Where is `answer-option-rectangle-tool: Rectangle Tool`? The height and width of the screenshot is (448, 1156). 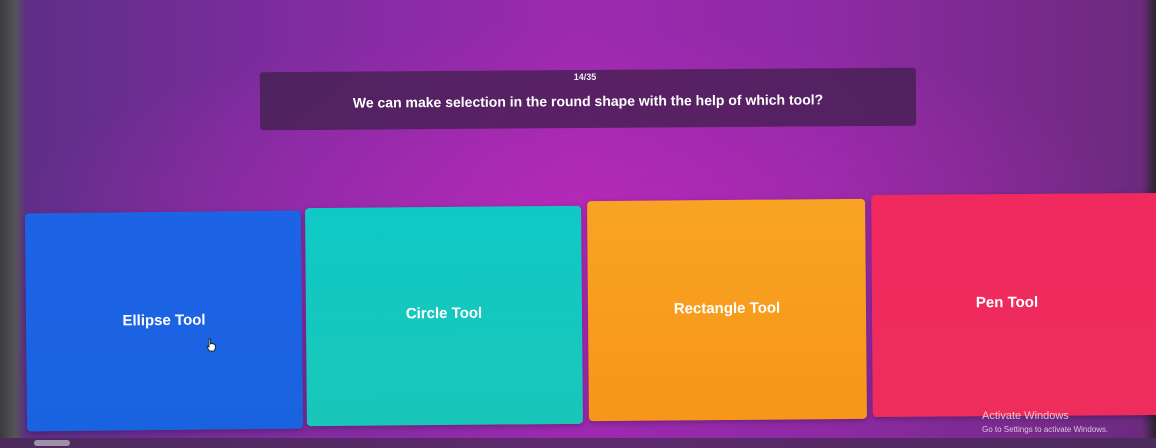 answer-option-rectangle-tool: Rectangle Tool is located at coordinates (727, 310).